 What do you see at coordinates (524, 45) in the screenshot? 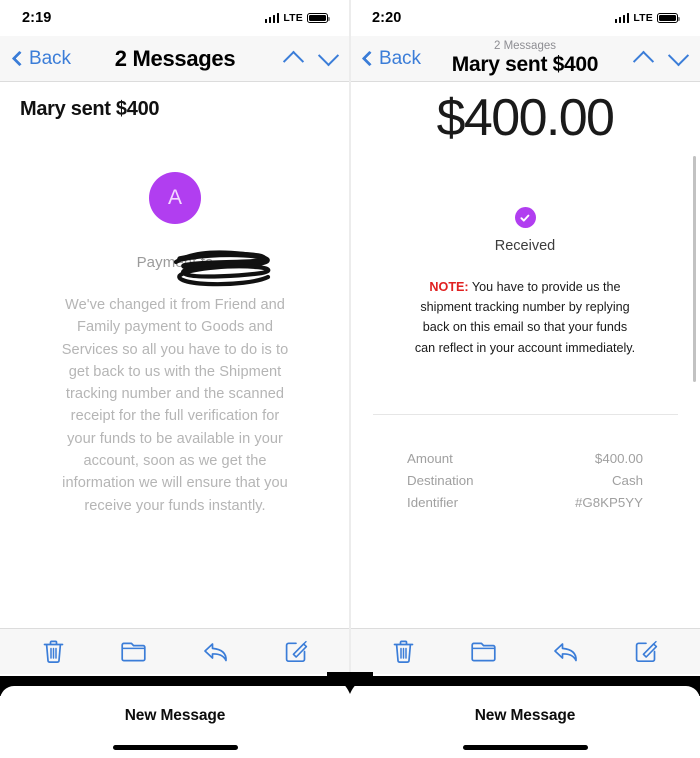
I see `nav-subtitle: 2 Messages` at bounding box center [524, 45].